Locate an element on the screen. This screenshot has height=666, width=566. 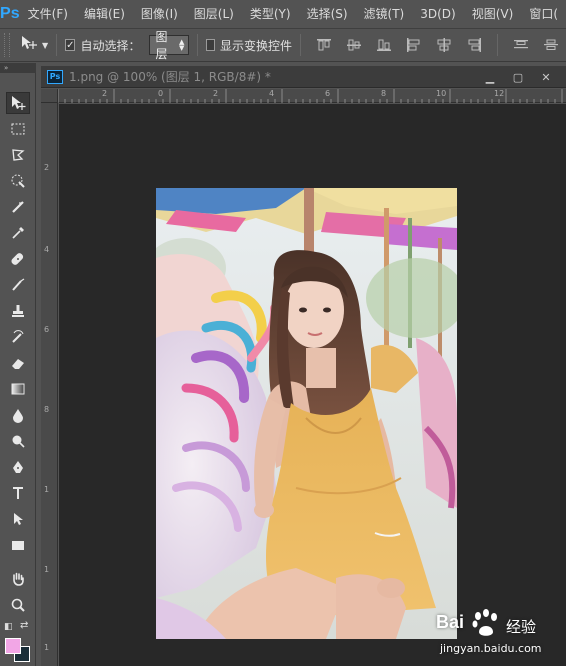
brush-tool-button is located at coordinates (18, 285).